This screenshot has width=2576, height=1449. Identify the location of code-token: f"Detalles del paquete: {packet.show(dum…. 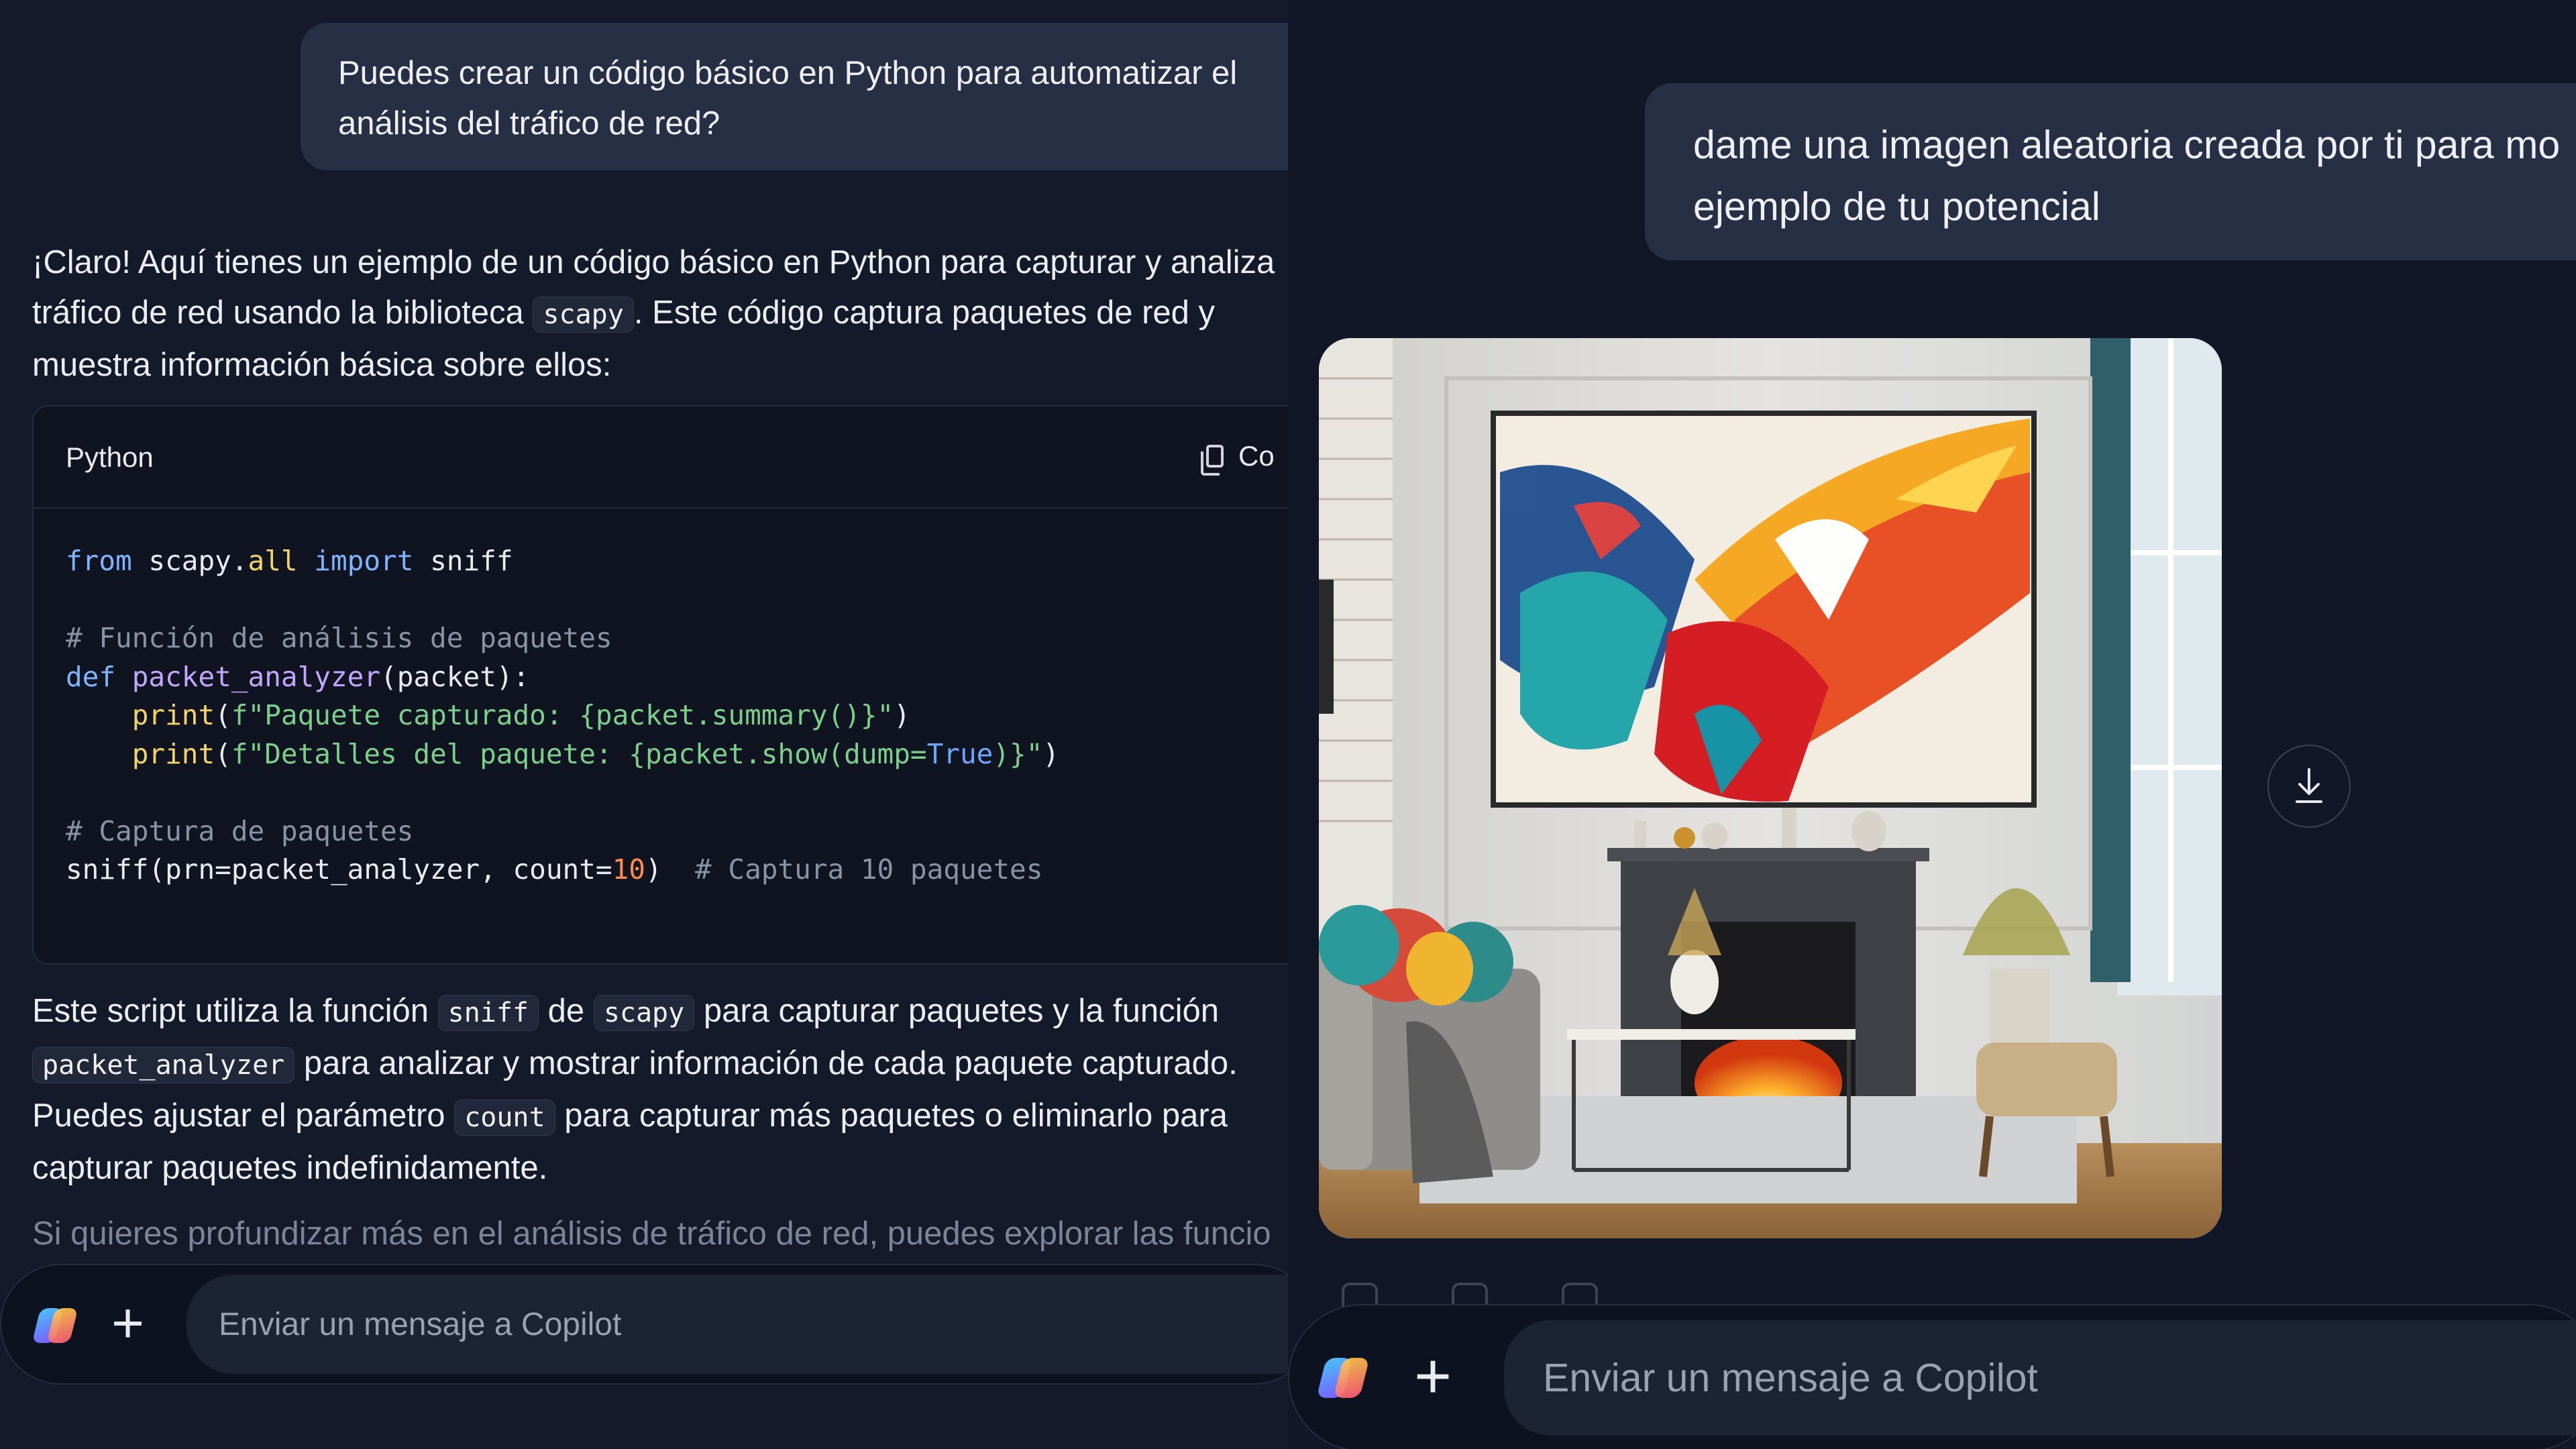
(579, 753).